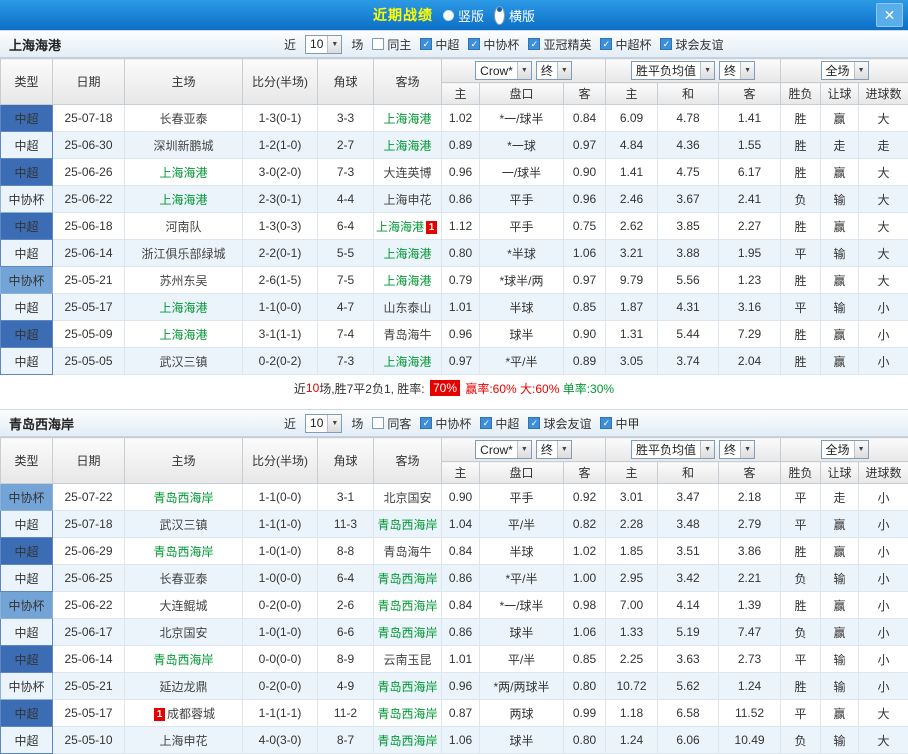 Image resolution: width=908 pixels, height=754 pixels. What do you see at coordinates (837, 71) in the screenshot?
I see `result-scope-select-value: 全场` at bounding box center [837, 71].